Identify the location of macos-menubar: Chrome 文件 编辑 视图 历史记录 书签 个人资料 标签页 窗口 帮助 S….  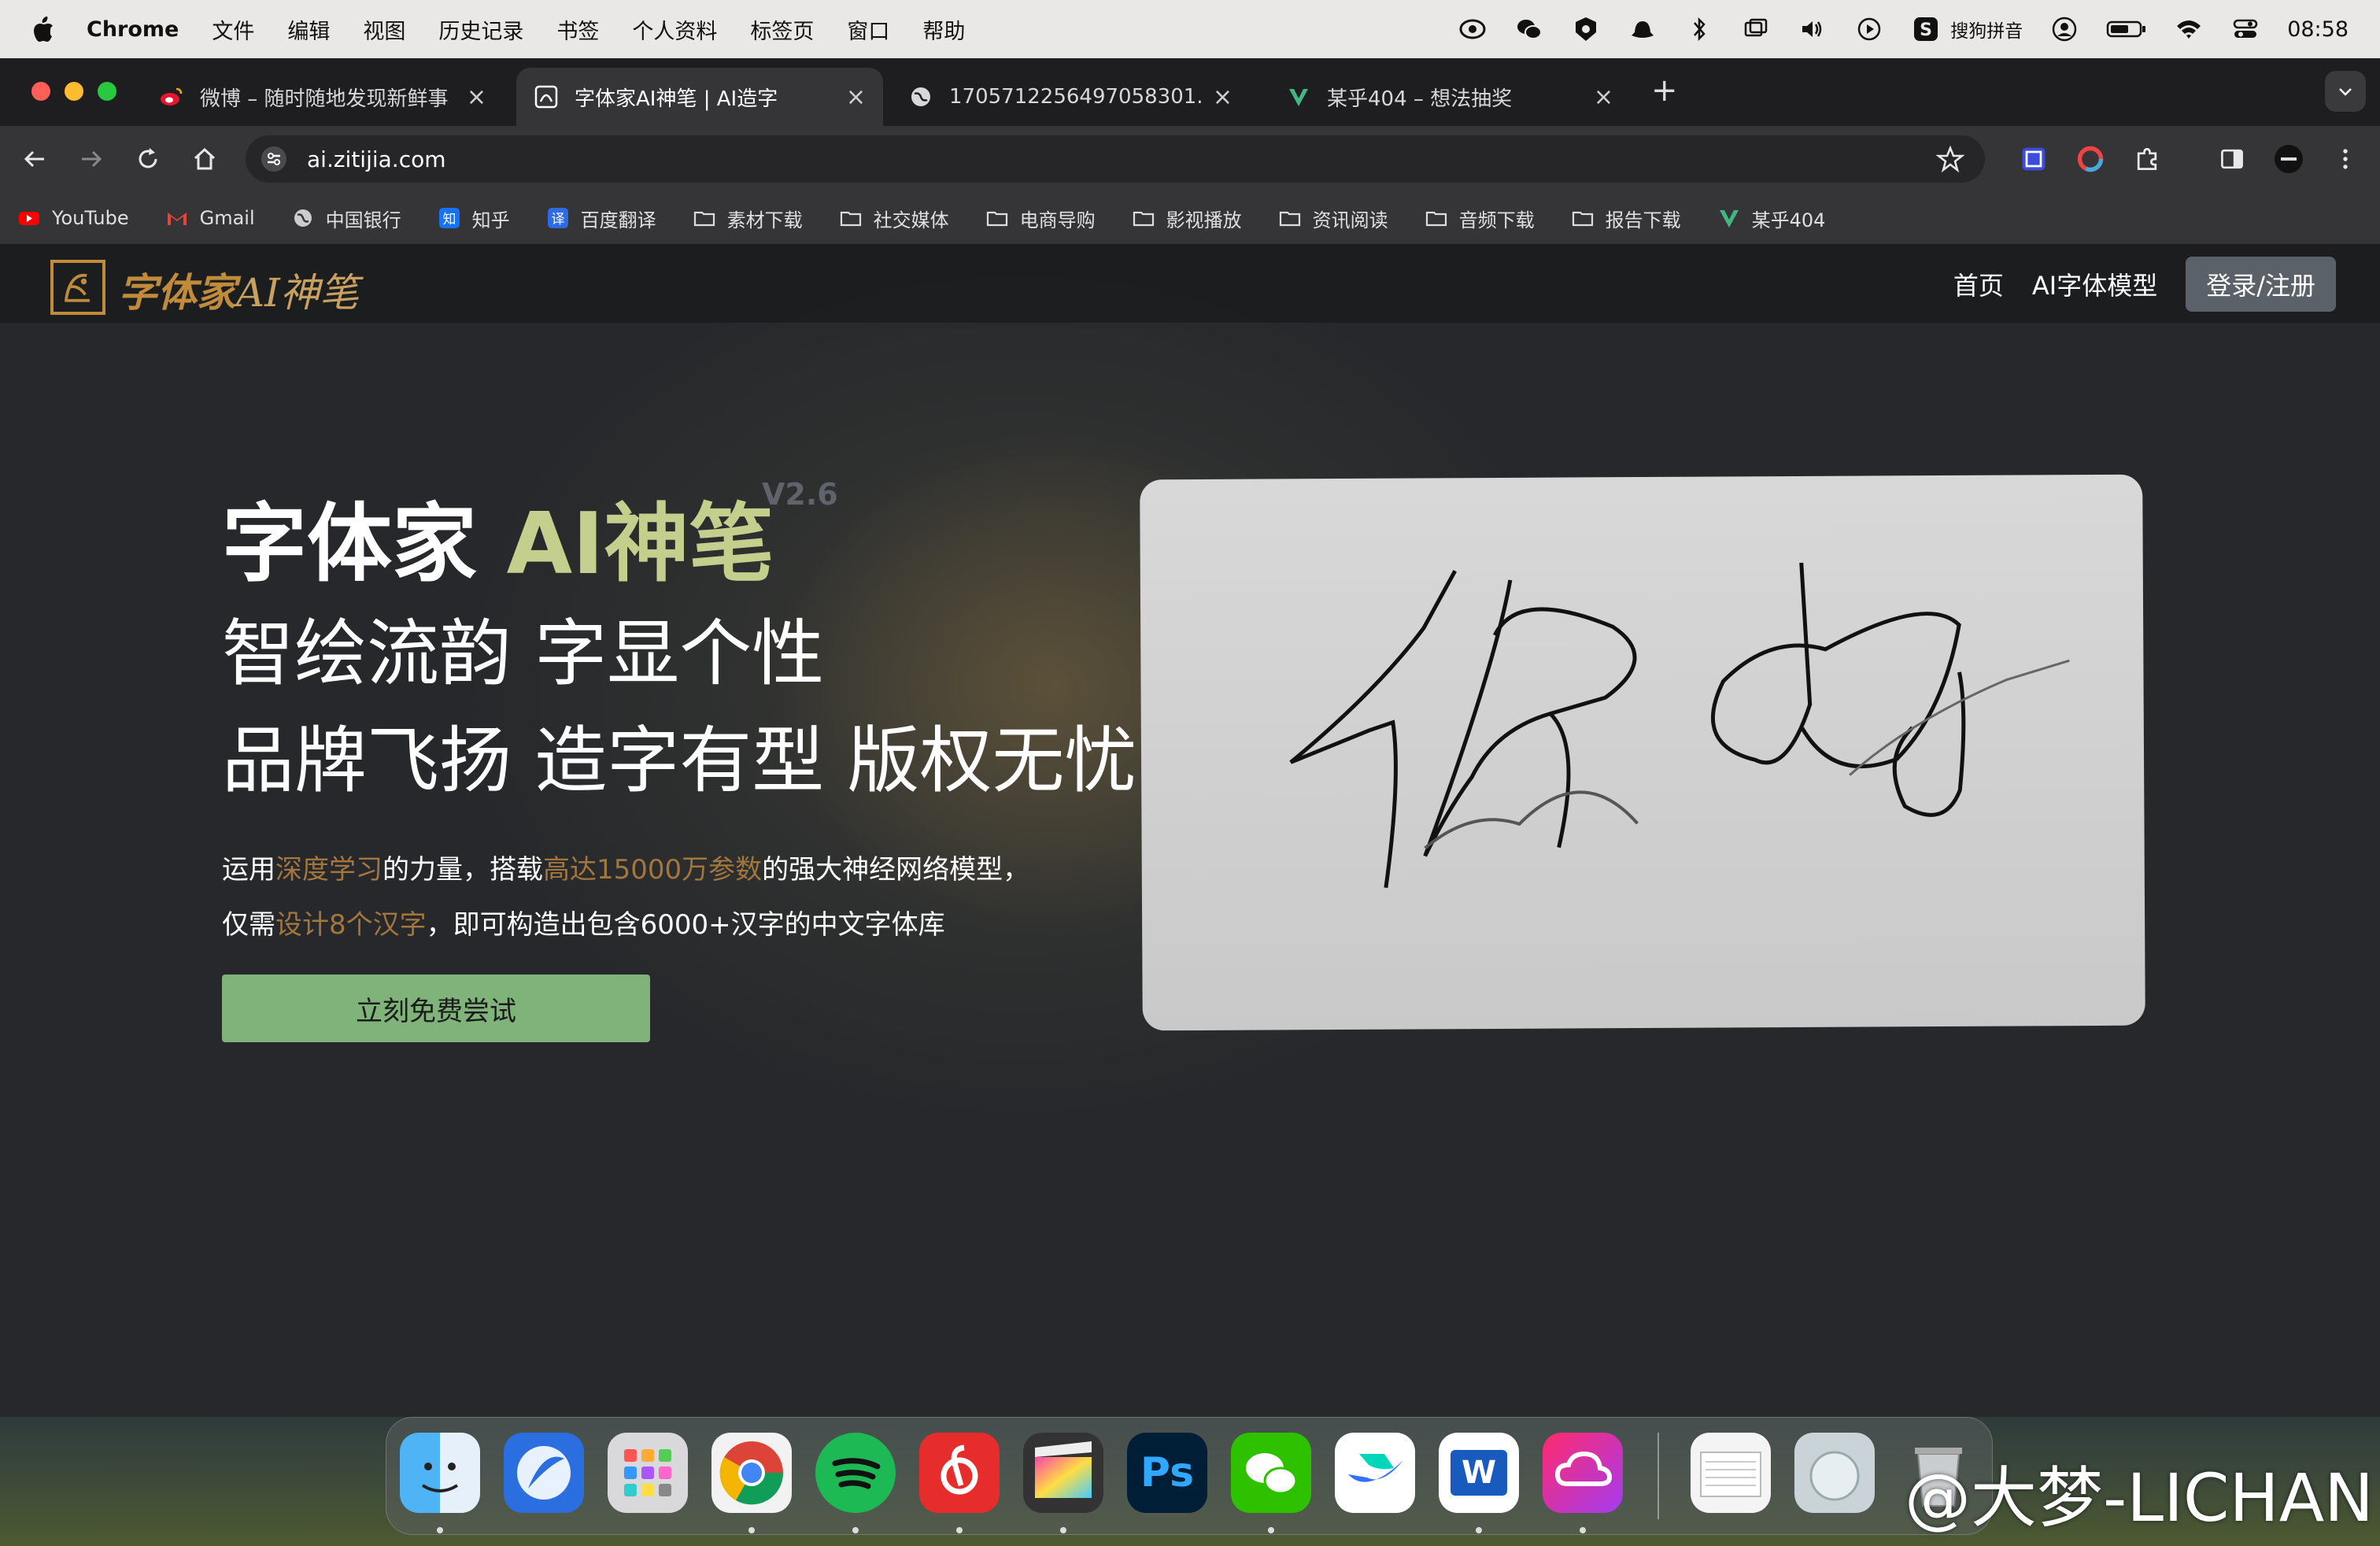
(1190, 29).